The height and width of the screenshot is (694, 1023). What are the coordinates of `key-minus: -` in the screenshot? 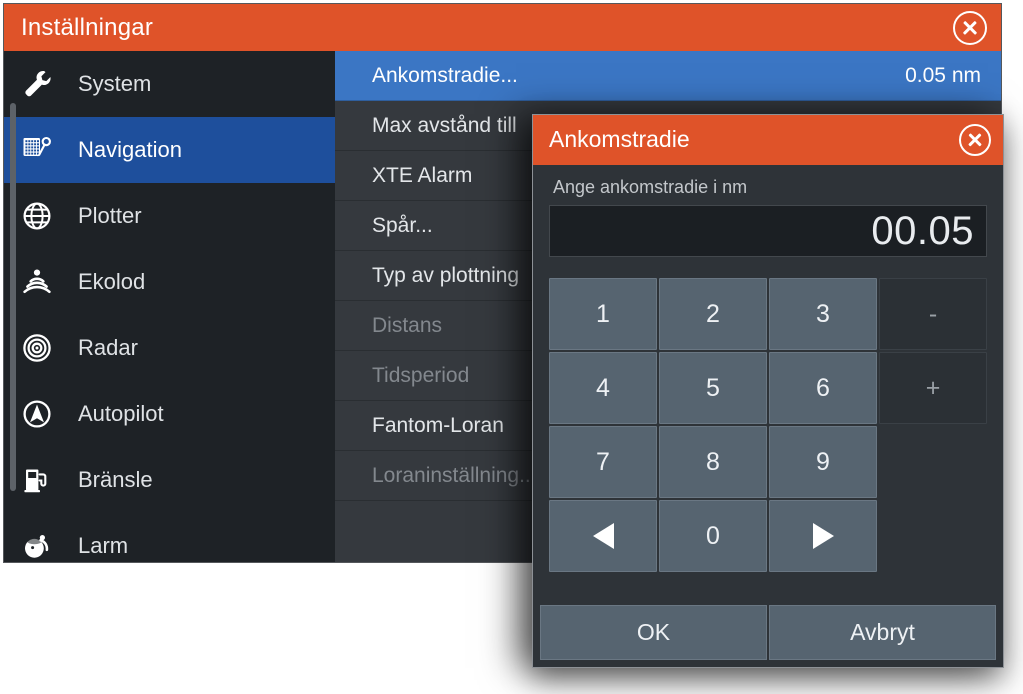 It's located at (933, 314).